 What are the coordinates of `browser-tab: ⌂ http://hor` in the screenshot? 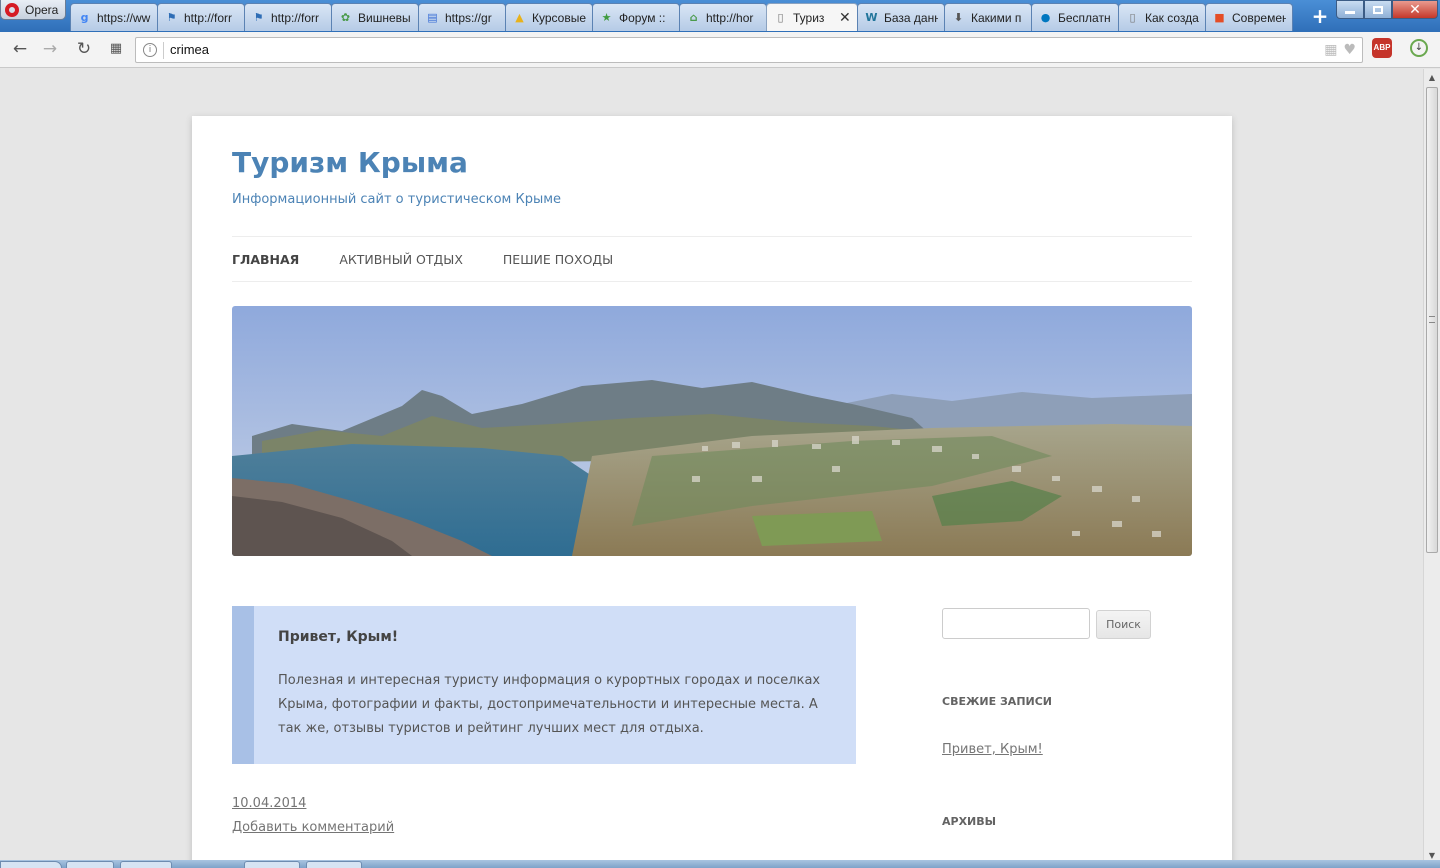 It's located at (723, 17).